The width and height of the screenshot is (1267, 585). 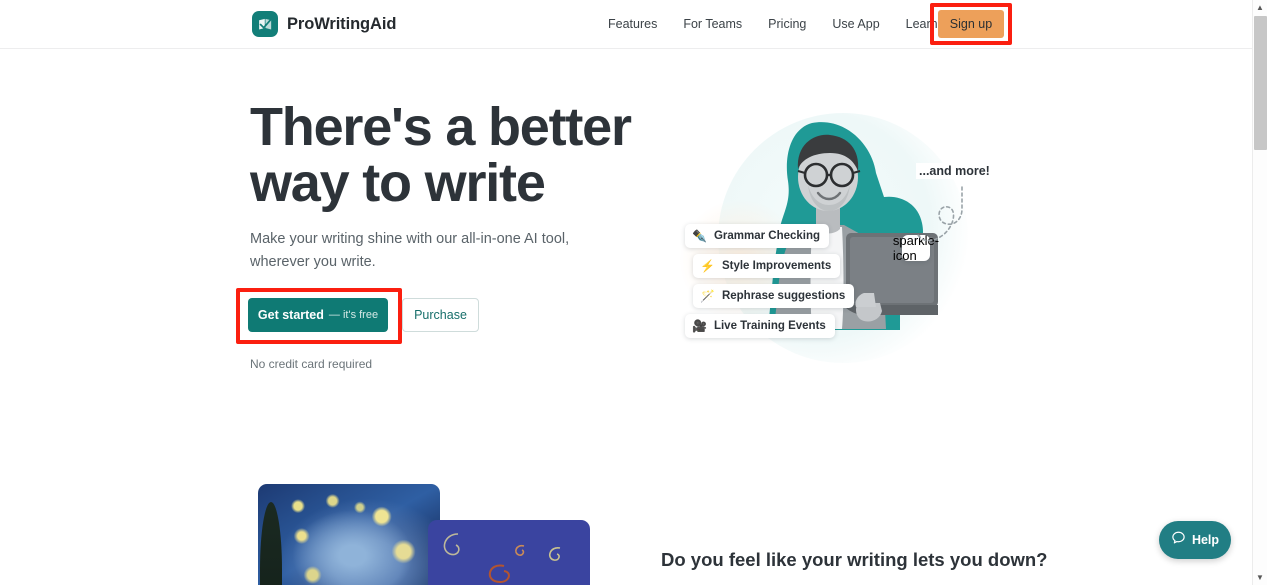 I want to click on brand-name: ProWritingAid, so click(x=342, y=23).